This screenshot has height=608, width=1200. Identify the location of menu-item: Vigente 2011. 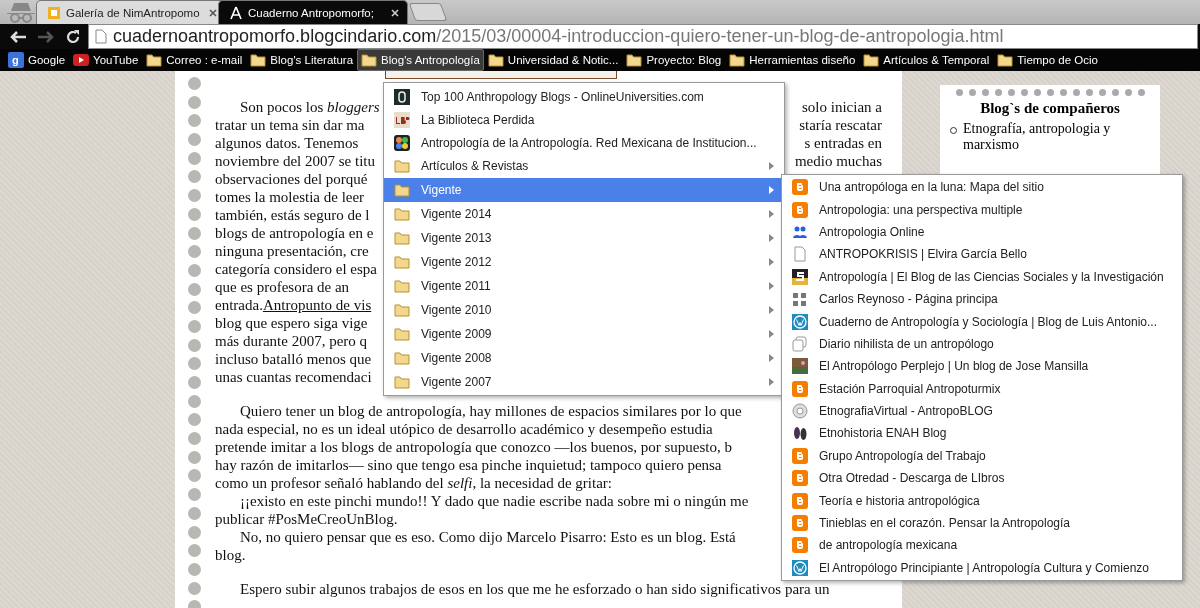
(584, 286).